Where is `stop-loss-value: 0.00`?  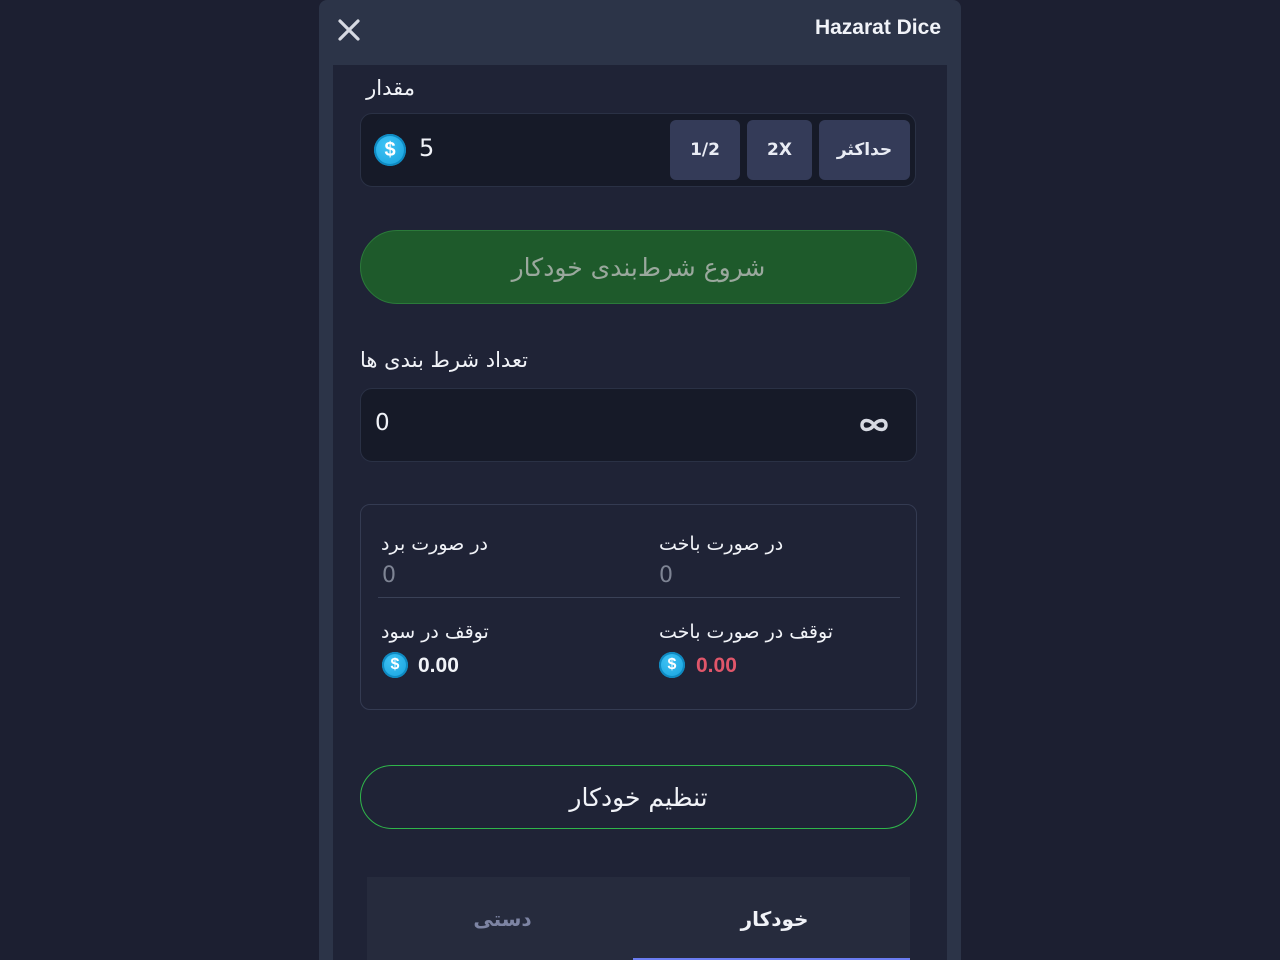 stop-loss-value: 0.00 is located at coordinates (716, 666).